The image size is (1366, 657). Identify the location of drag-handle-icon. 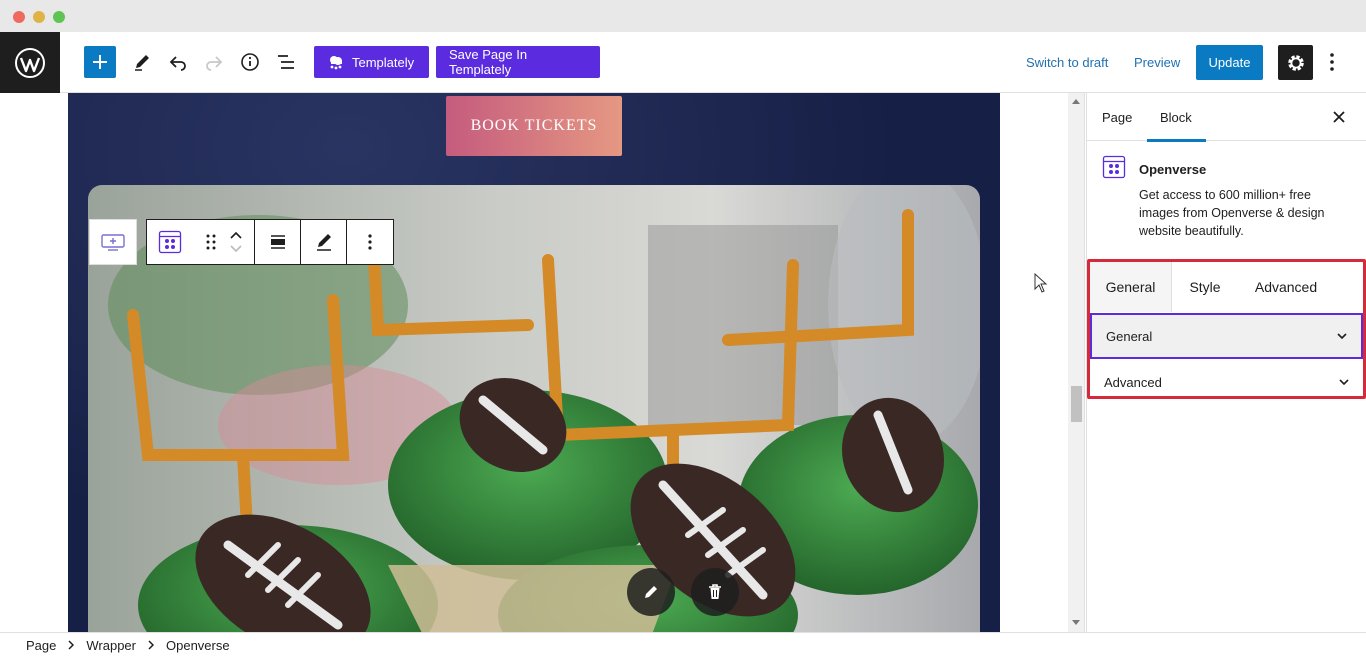
(211, 242).